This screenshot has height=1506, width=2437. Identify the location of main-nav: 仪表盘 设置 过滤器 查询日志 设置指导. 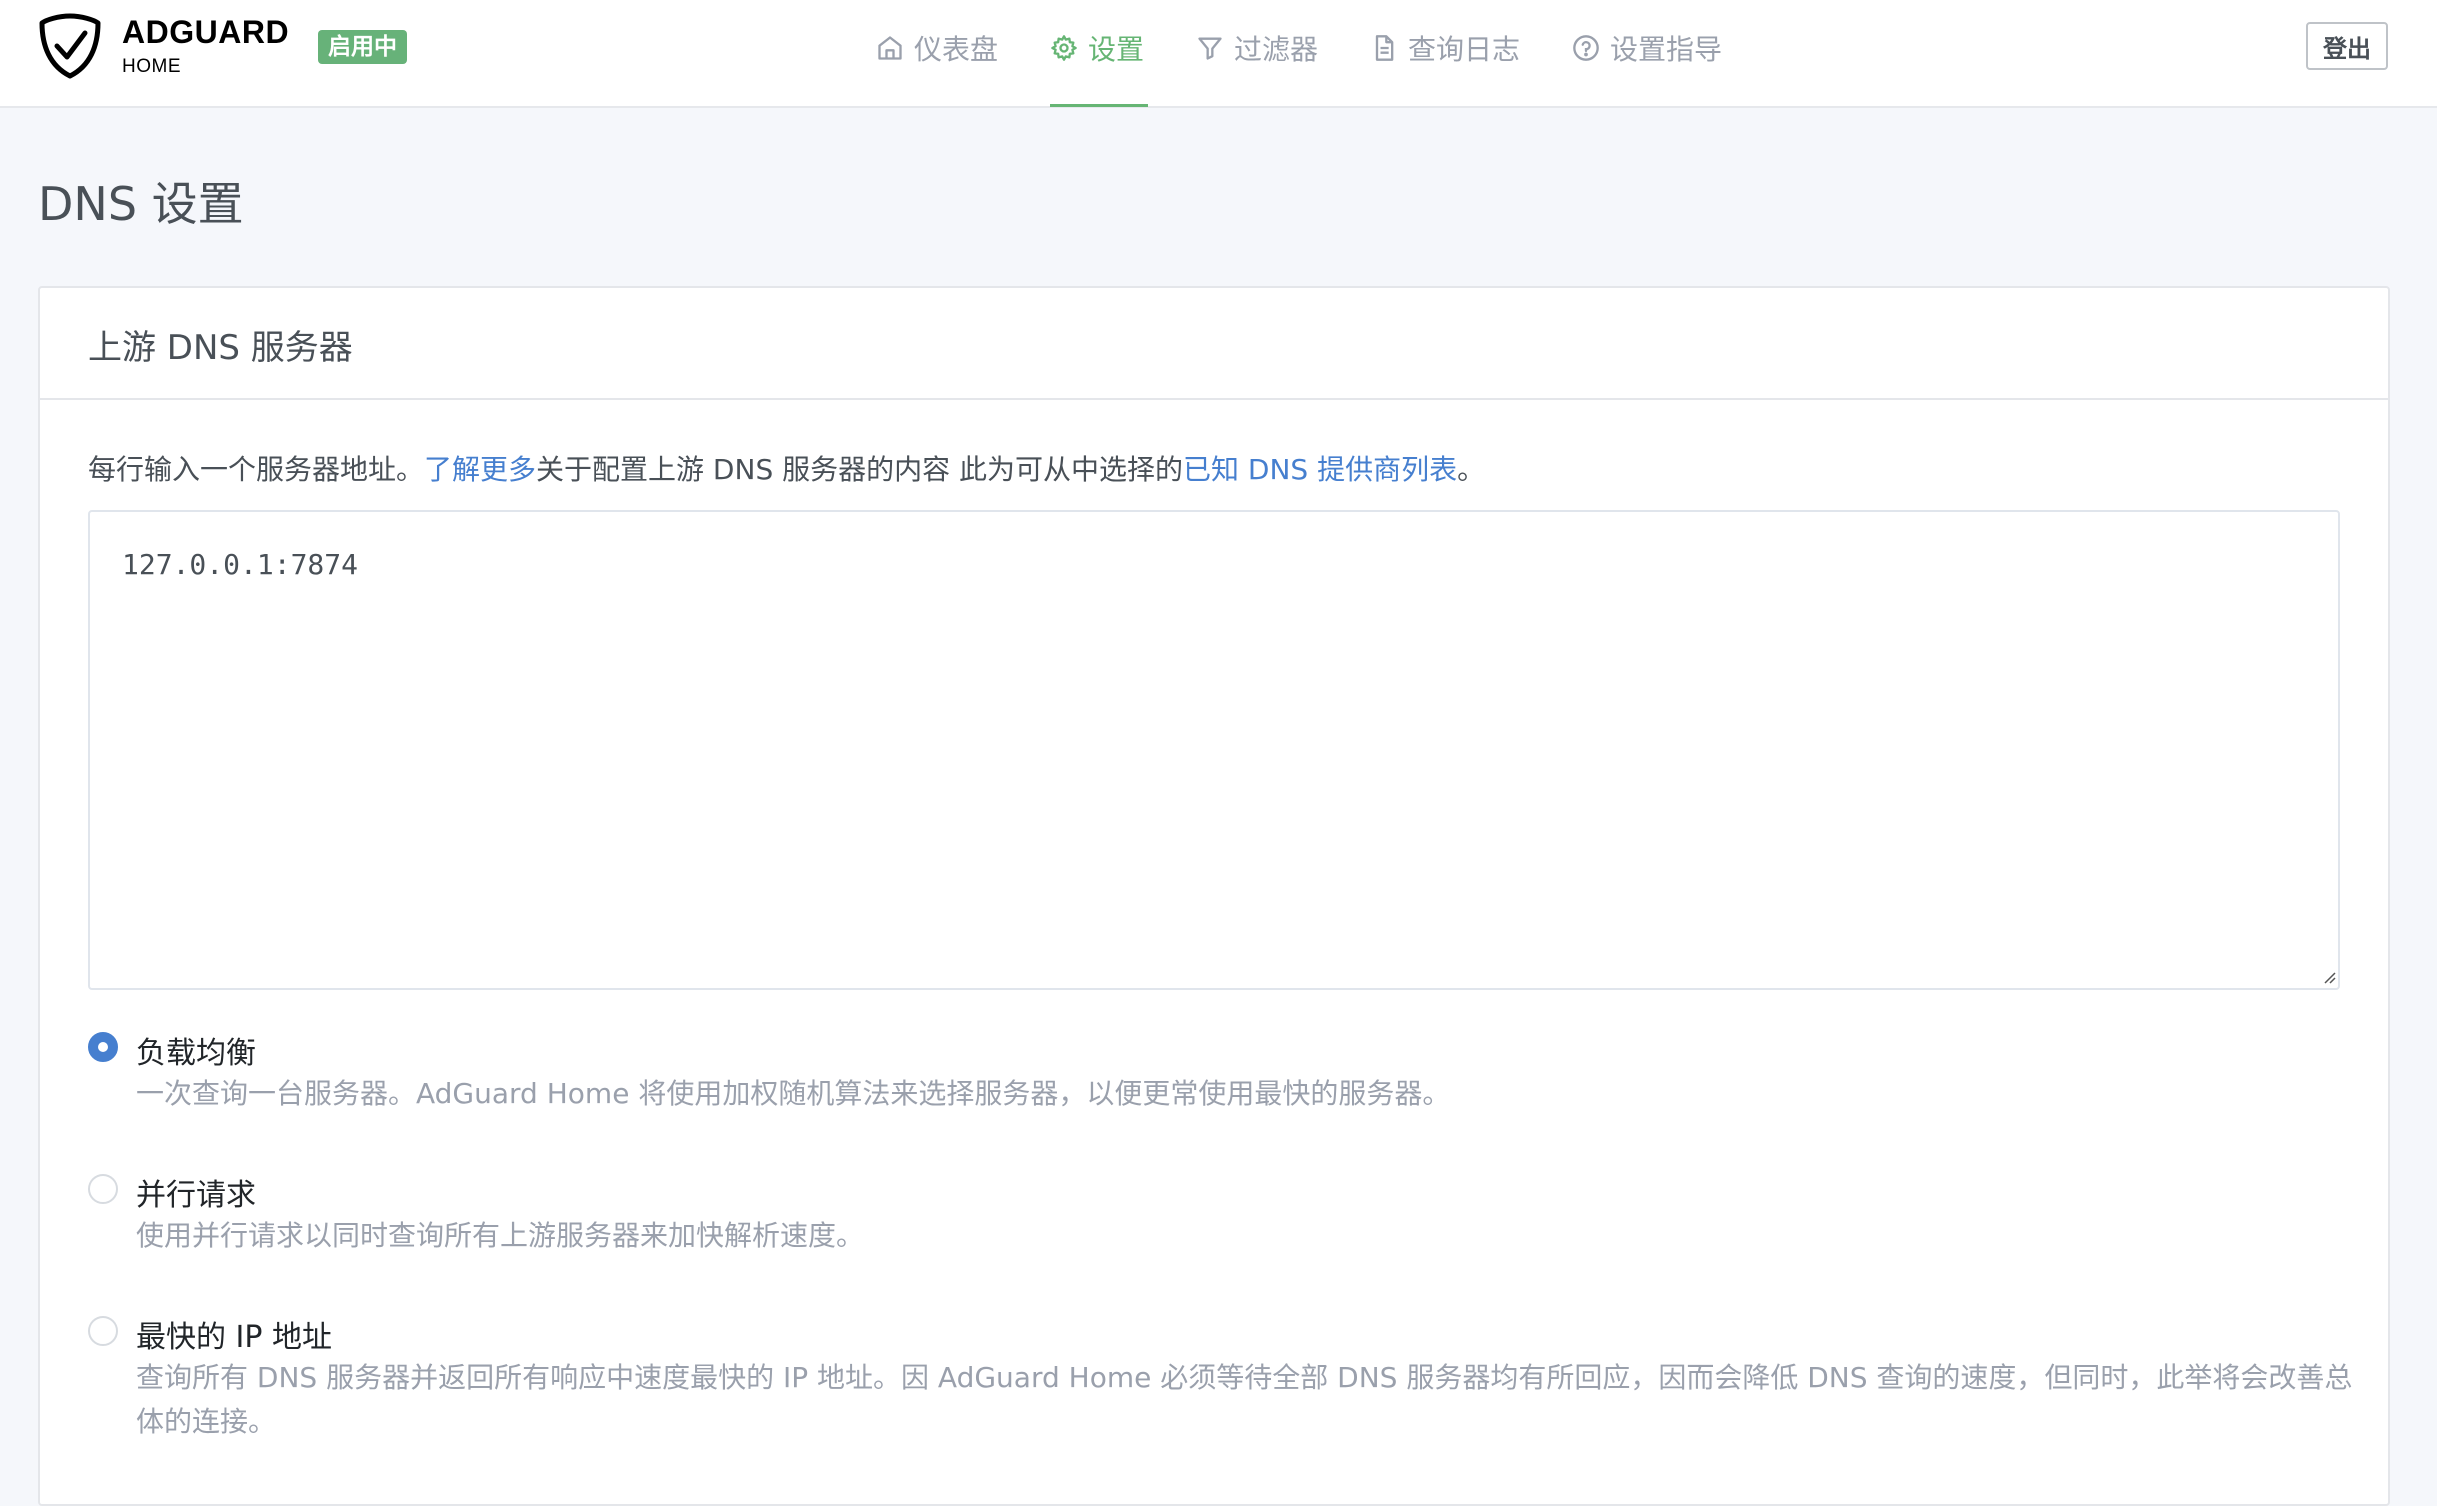
(1218, 54).